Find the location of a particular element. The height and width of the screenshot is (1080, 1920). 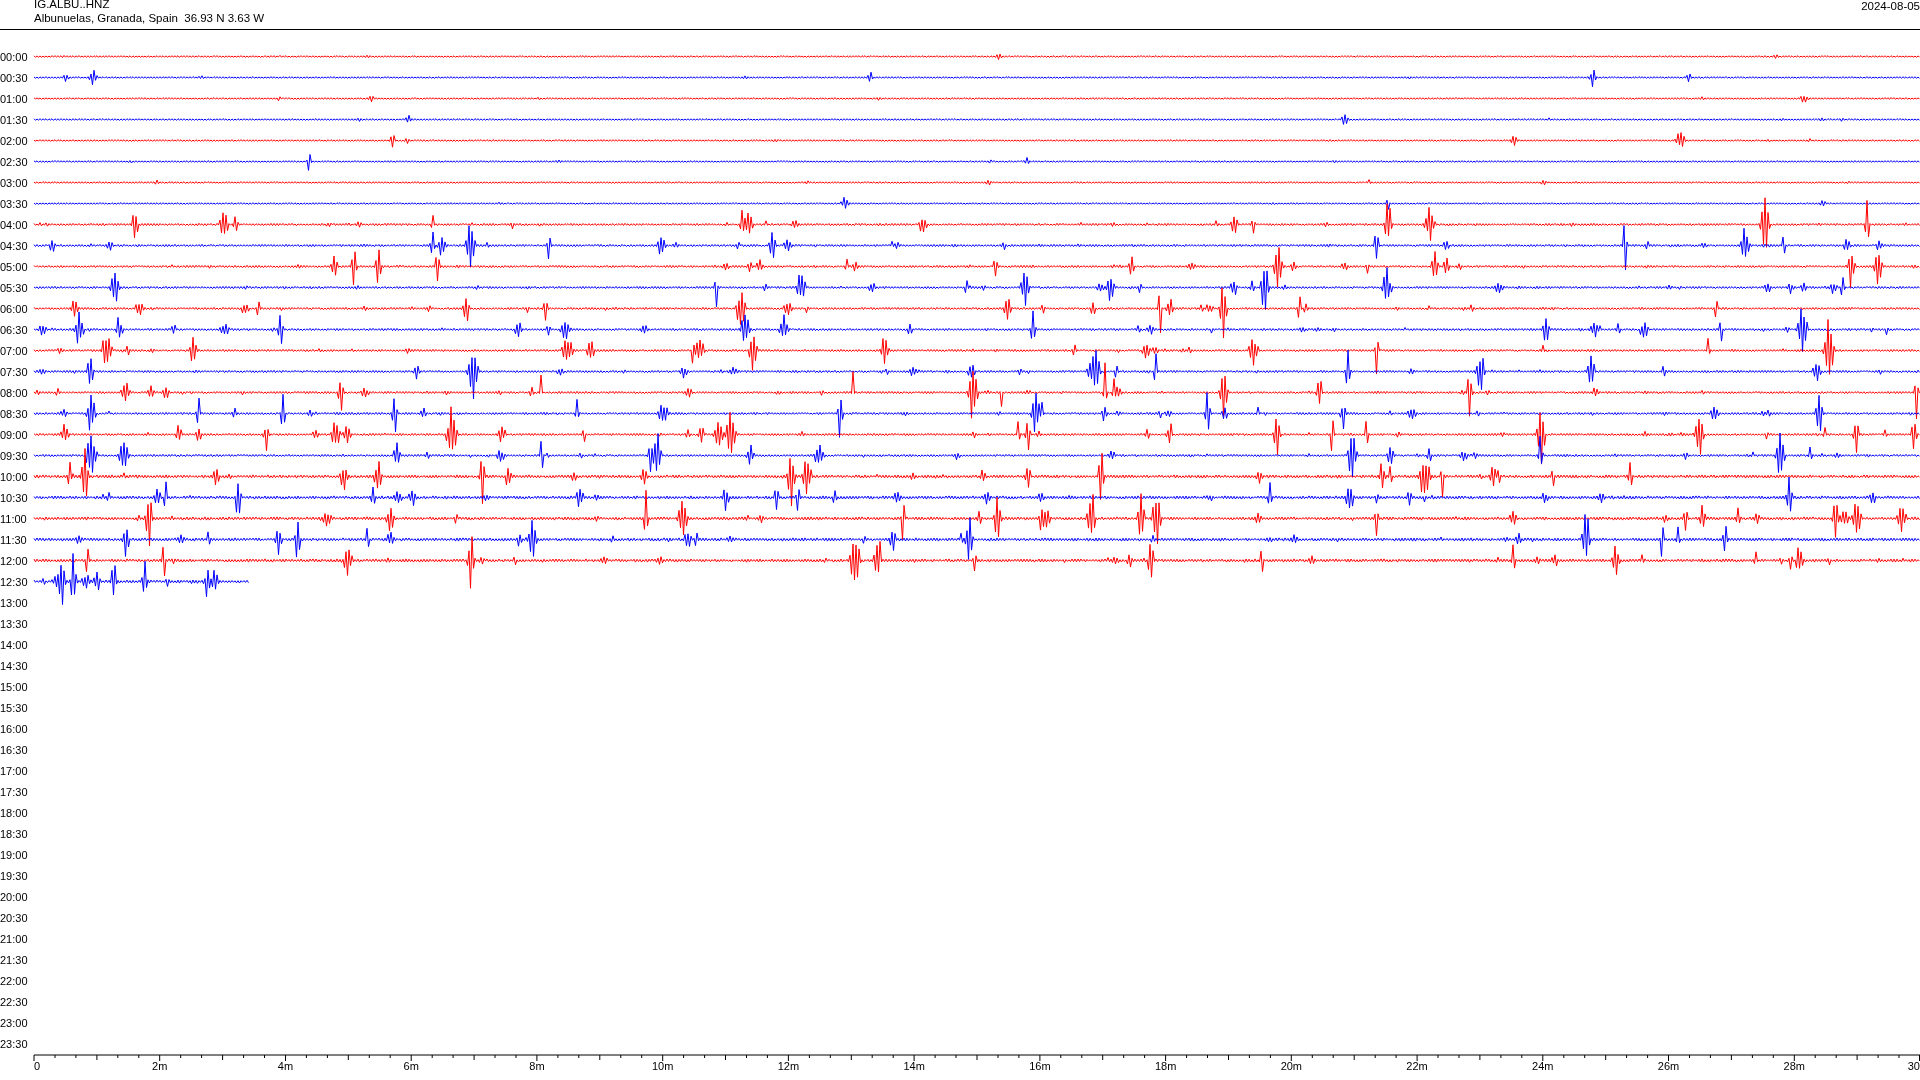

time-label: 11:30 is located at coordinates (14, 539).